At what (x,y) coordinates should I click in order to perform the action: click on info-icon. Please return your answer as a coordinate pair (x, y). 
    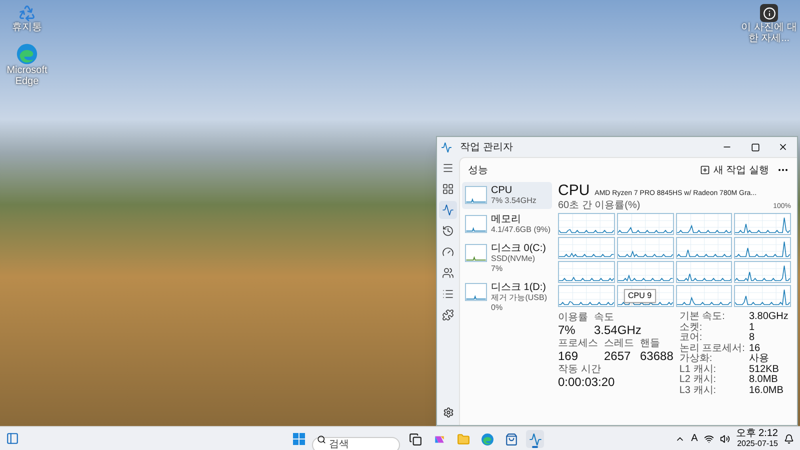
    Looking at the image, I should click on (769, 13).